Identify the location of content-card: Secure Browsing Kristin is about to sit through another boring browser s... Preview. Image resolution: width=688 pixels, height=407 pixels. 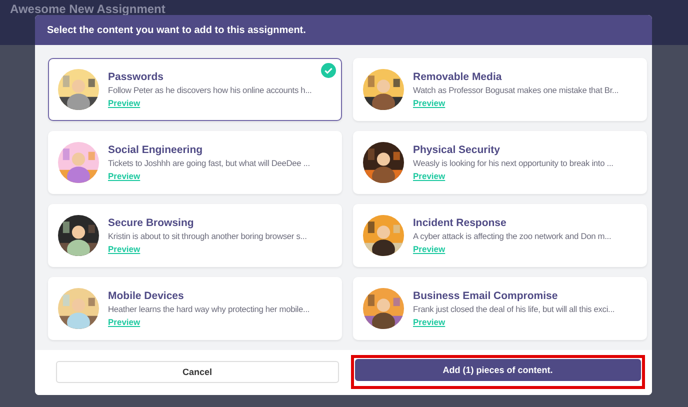
(195, 235).